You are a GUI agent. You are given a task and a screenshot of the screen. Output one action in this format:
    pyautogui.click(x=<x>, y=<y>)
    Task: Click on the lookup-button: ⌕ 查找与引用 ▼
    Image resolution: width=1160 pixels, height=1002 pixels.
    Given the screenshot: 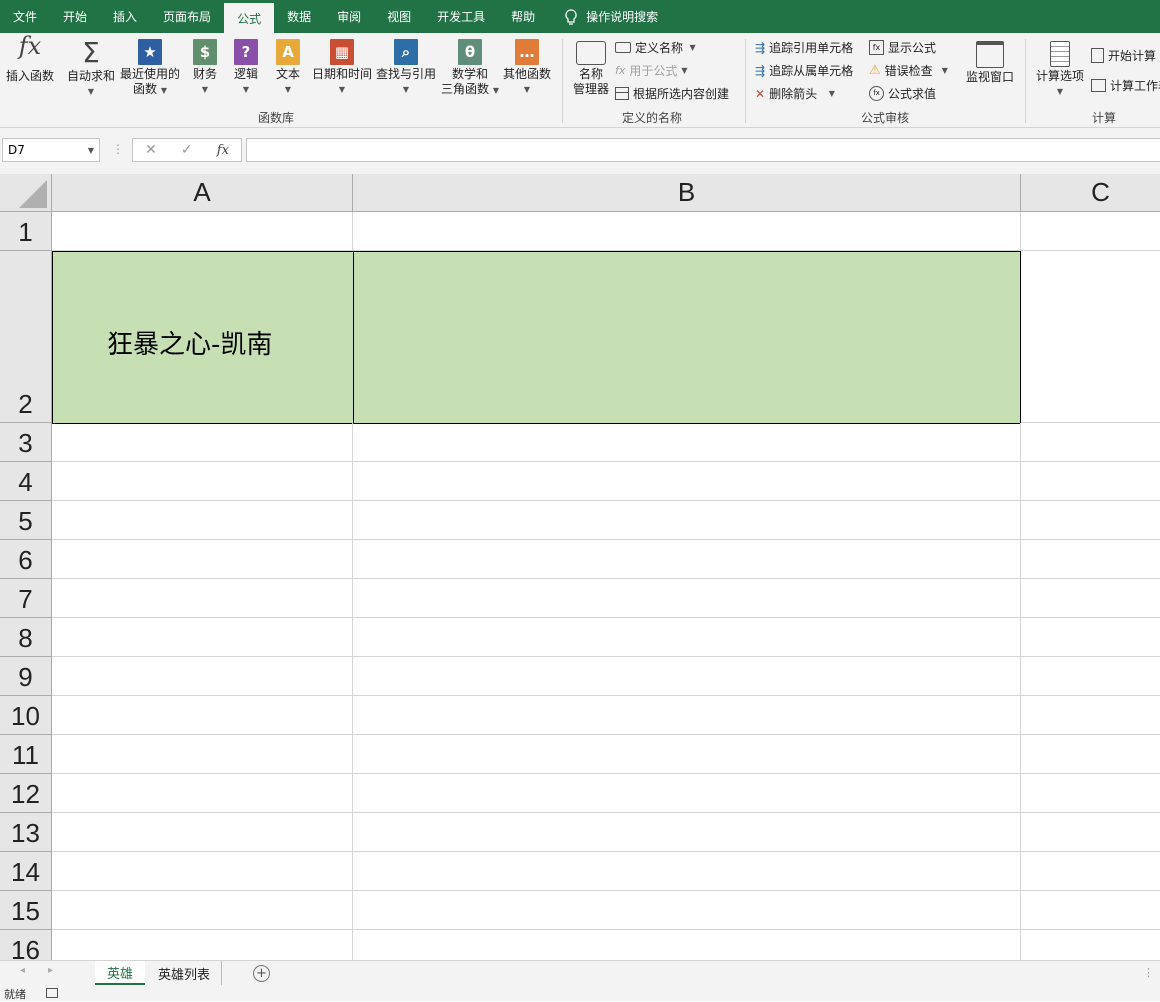 What is the action you would take?
    pyautogui.click(x=406, y=68)
    